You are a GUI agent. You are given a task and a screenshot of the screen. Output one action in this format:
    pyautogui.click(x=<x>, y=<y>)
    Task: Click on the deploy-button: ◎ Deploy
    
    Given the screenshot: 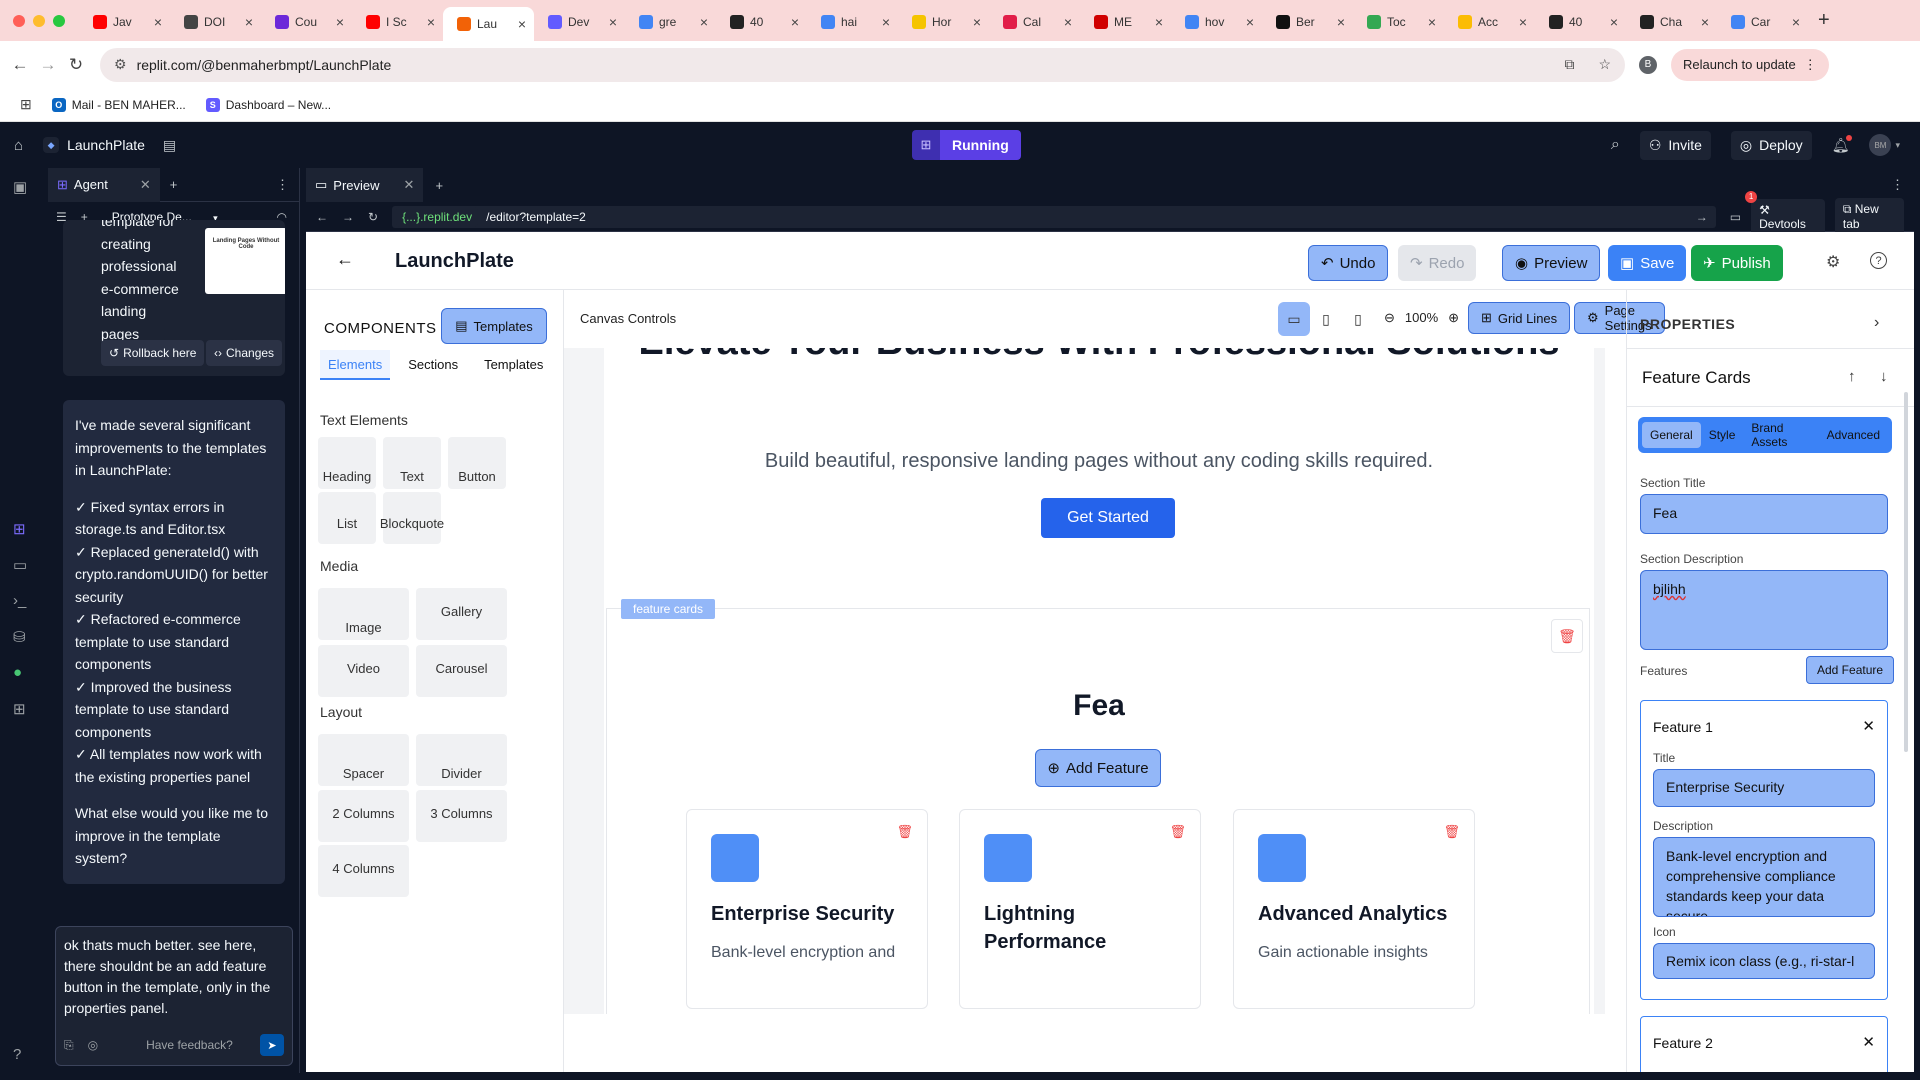 What is the action you would take?
    pyautogui.click(x=1771, y=145)
    